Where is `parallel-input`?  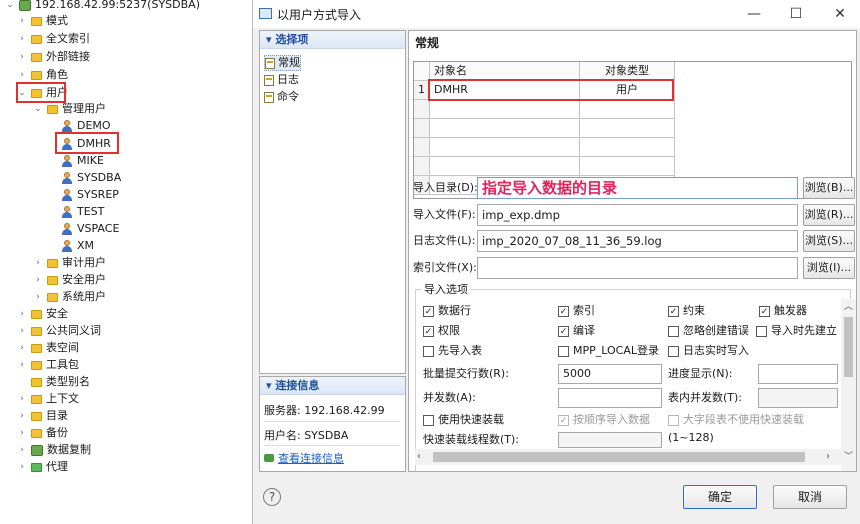 parallel-input is located at coordinates (610, 398).